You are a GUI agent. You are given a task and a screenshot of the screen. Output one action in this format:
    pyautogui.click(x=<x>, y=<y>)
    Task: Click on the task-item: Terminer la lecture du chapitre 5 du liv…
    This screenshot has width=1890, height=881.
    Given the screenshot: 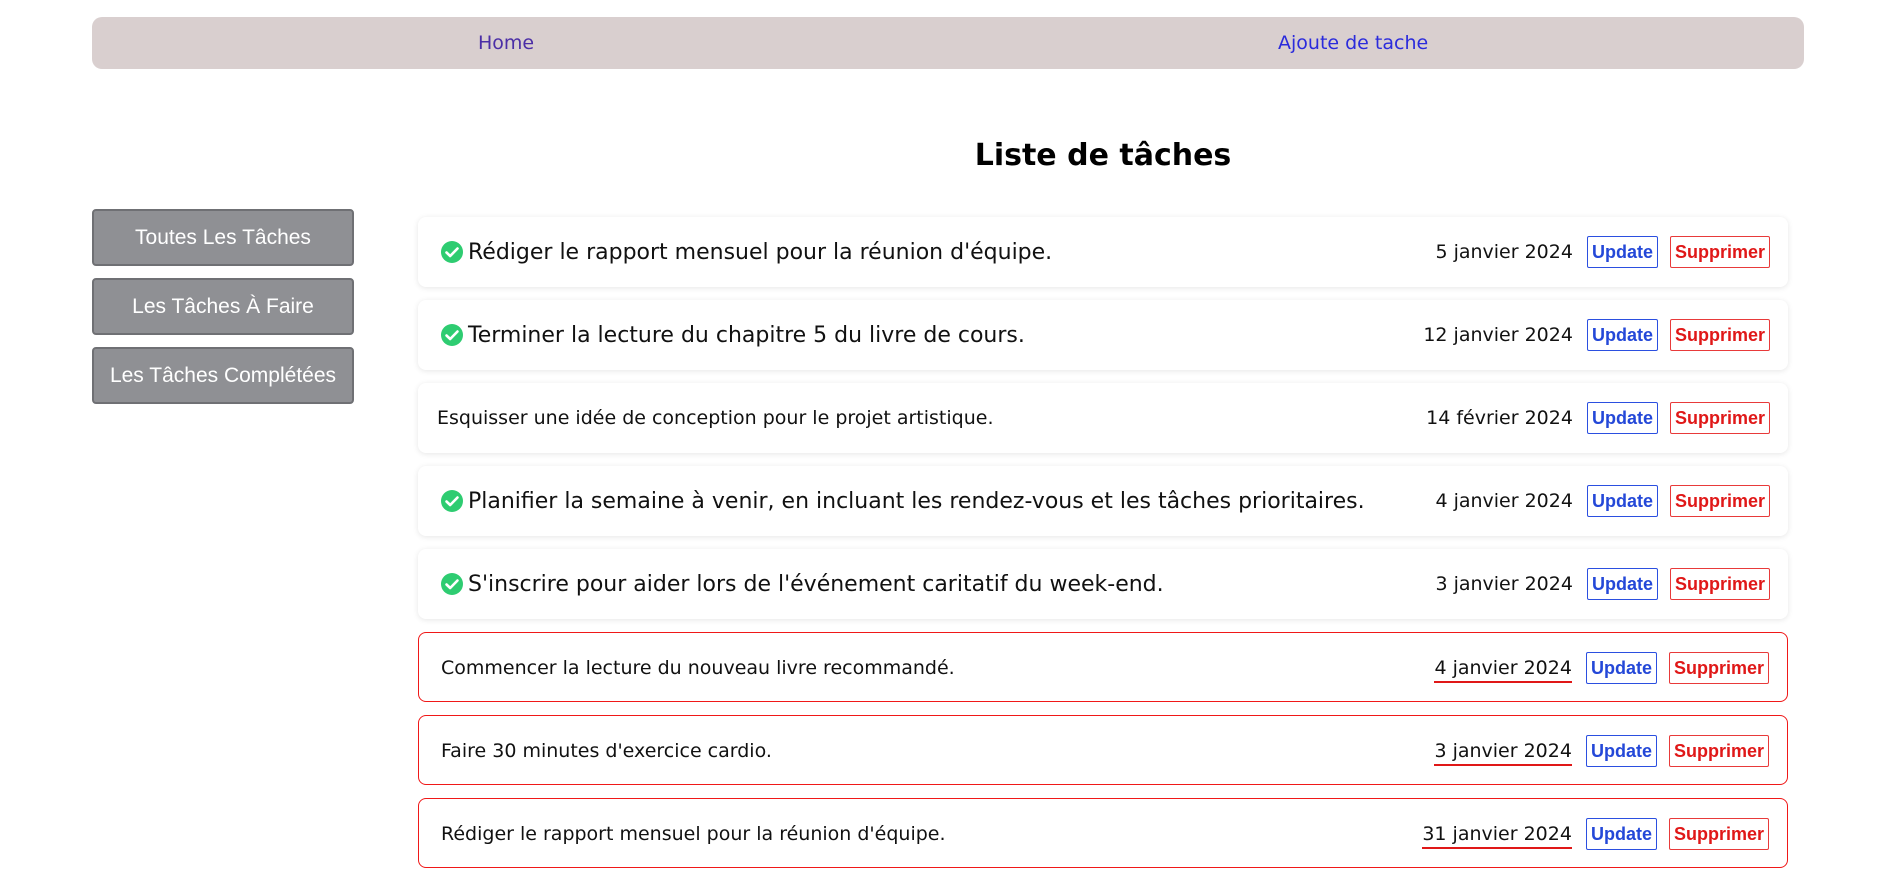 What is the action you would take?
    pyautogui.click(x=1103, y=335)
    